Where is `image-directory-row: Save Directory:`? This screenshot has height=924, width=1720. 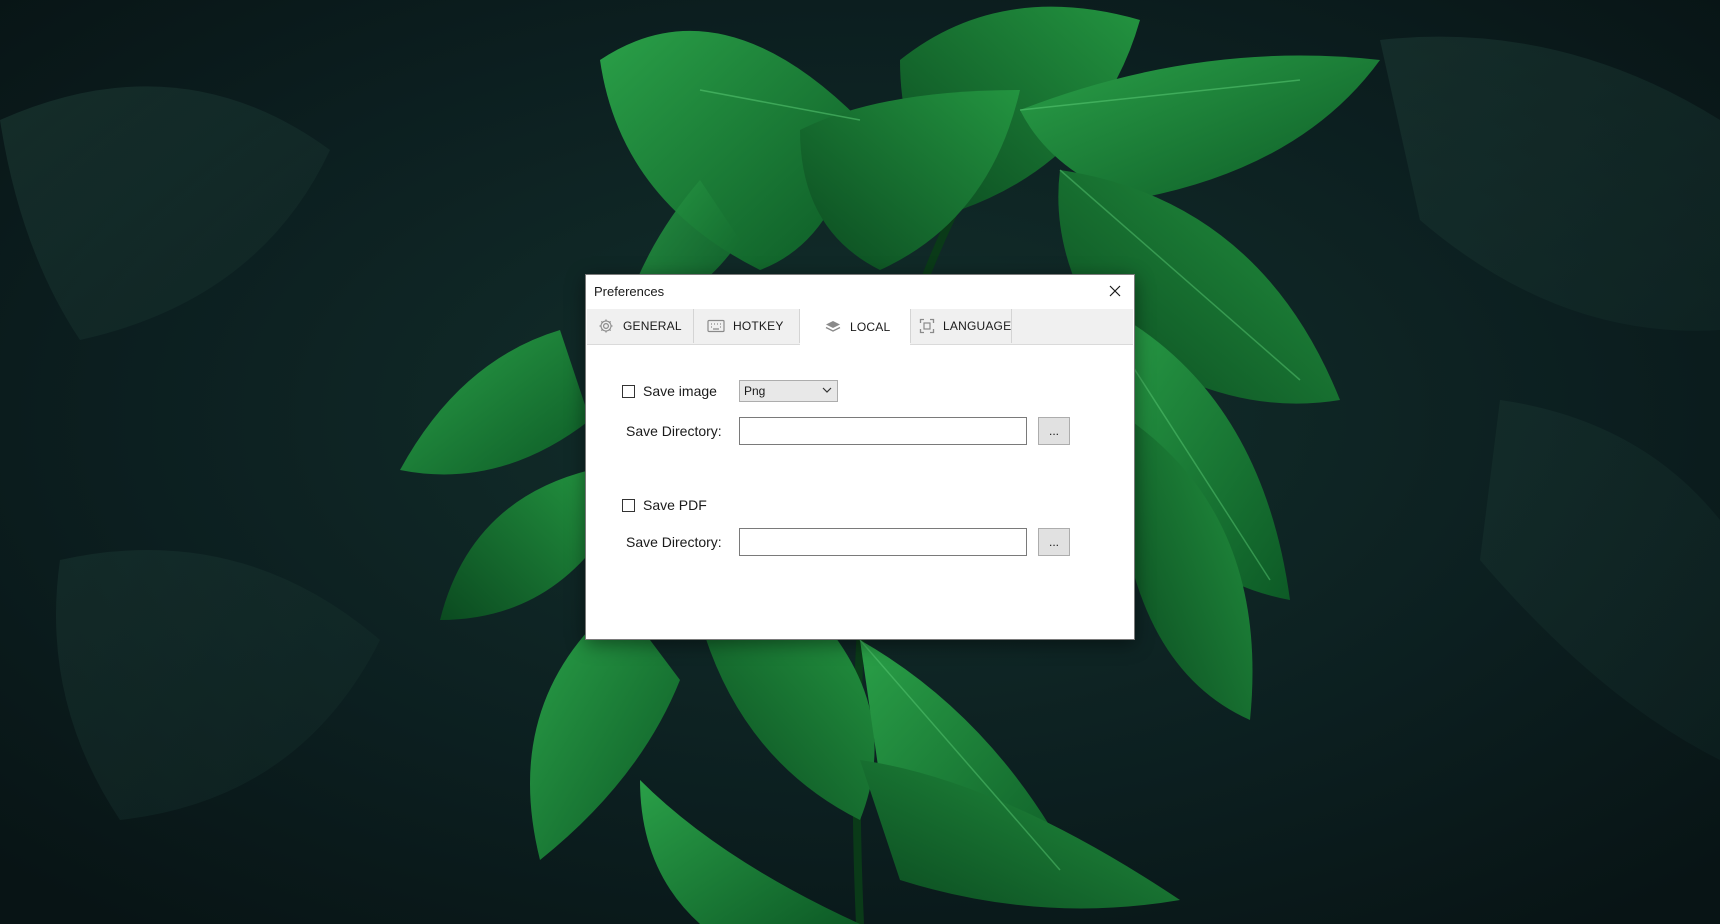
image-directory-row: Save Directory: is located at coordinates (674, 431).